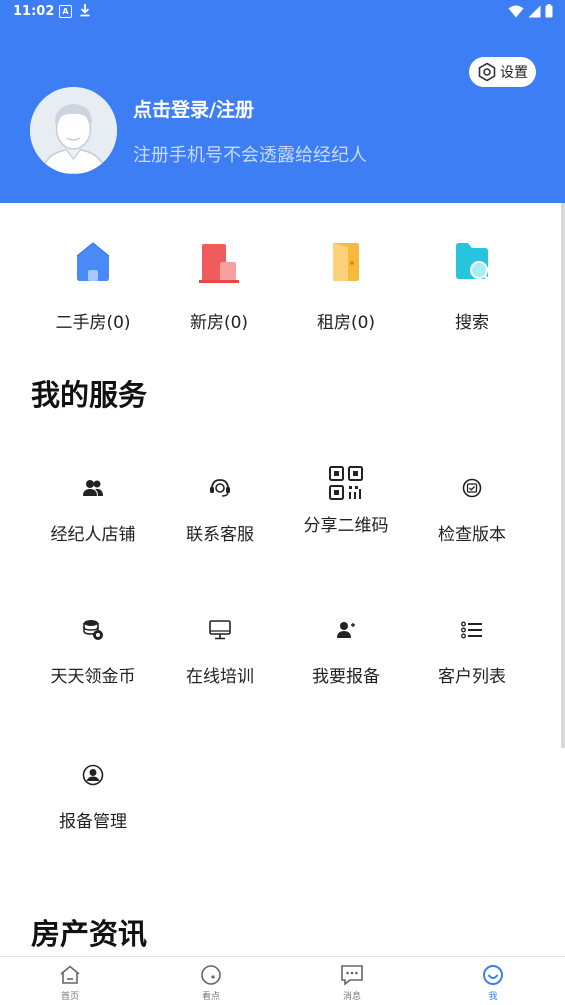 The height and width of the screenshot is (1005, 565). What do you see at coordinates (93, 261) in the screenshot?
I see `house-icon` at bounding box center [93, 261].